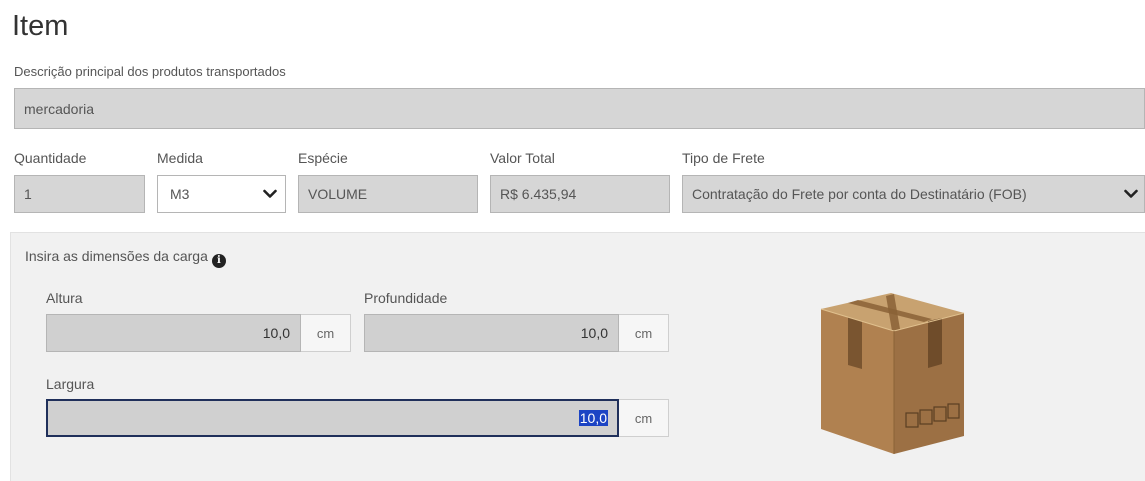 The width and height of the screenshot is (1145, 481). What do you see at coordinates (644, 418) in the screenshot?
I see `largura-unit: cm` at bounding box center [644, 418].